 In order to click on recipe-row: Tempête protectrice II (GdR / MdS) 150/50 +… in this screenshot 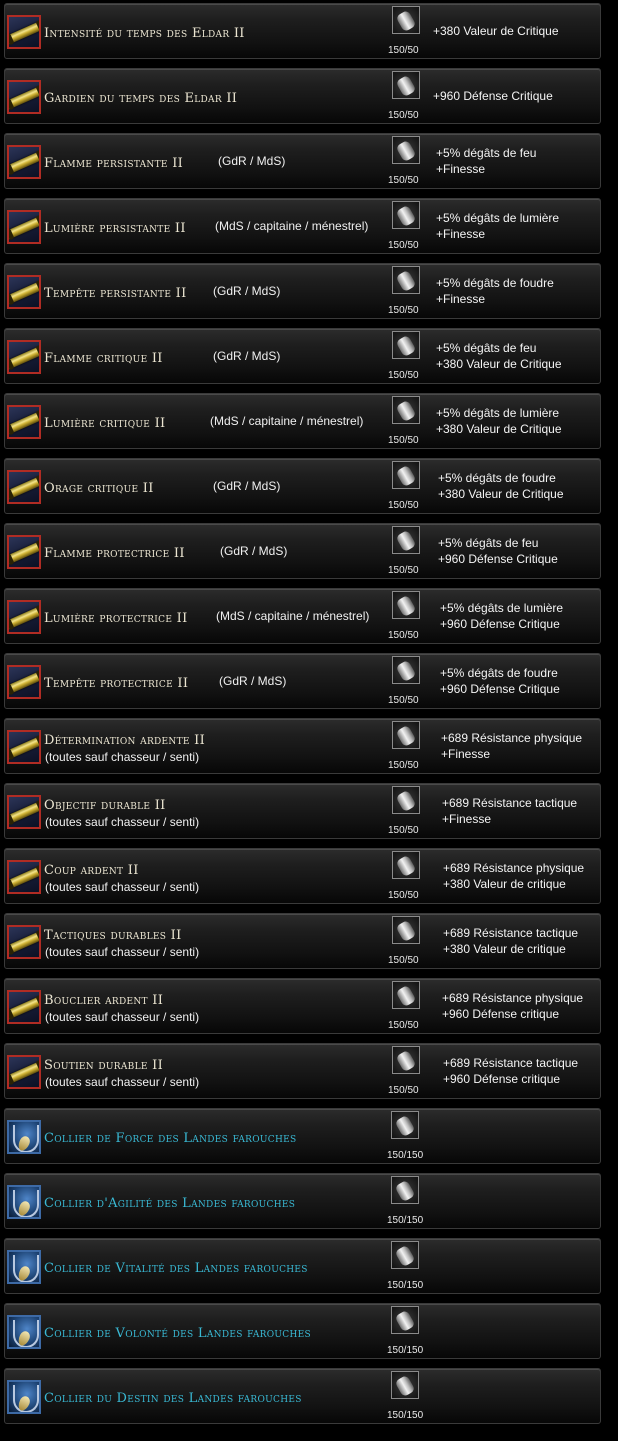, I will do `click(302, 681)`.